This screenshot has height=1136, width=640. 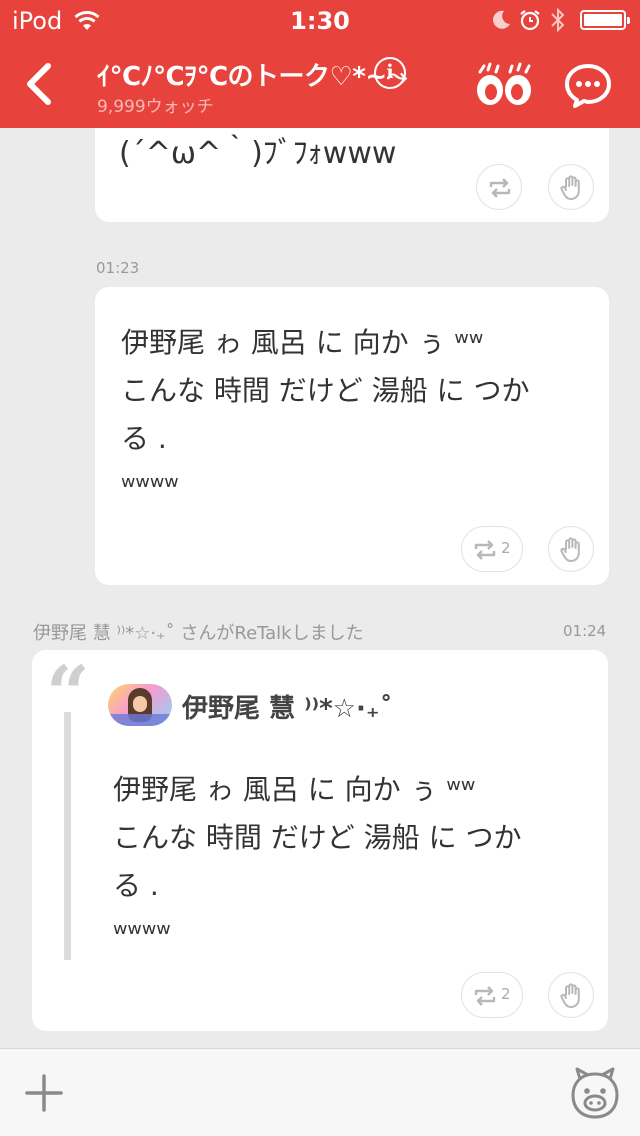 I want to click on watch-count: 9,999ウォッチ, so click(x=155, y=107).